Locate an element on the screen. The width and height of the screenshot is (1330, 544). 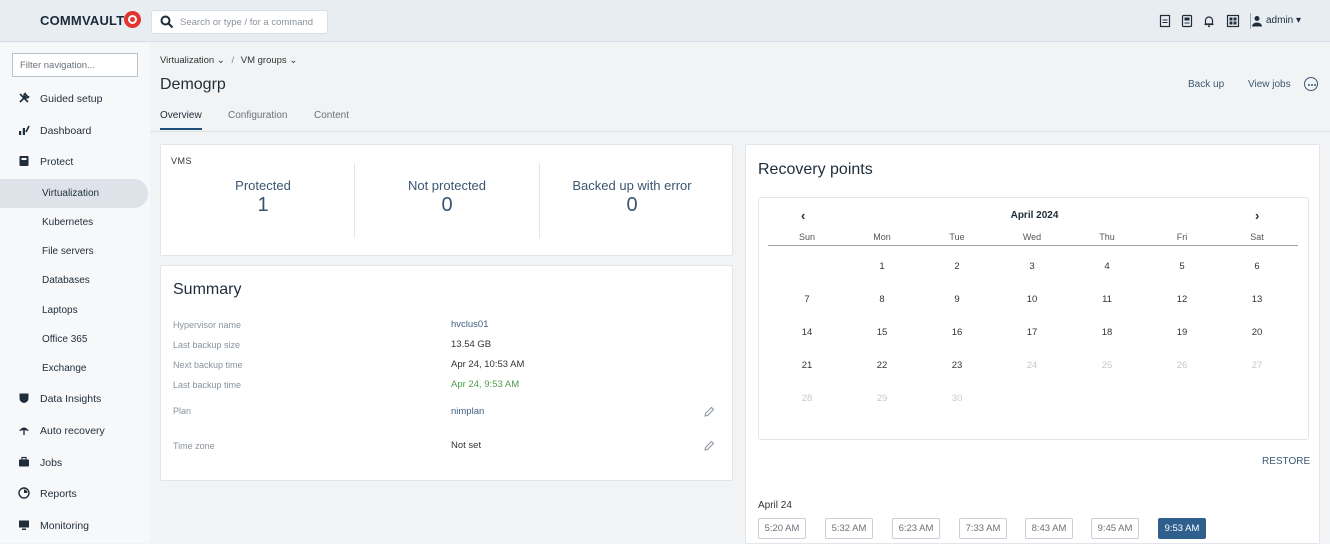
search-icon is located at coordinates (167, 22).